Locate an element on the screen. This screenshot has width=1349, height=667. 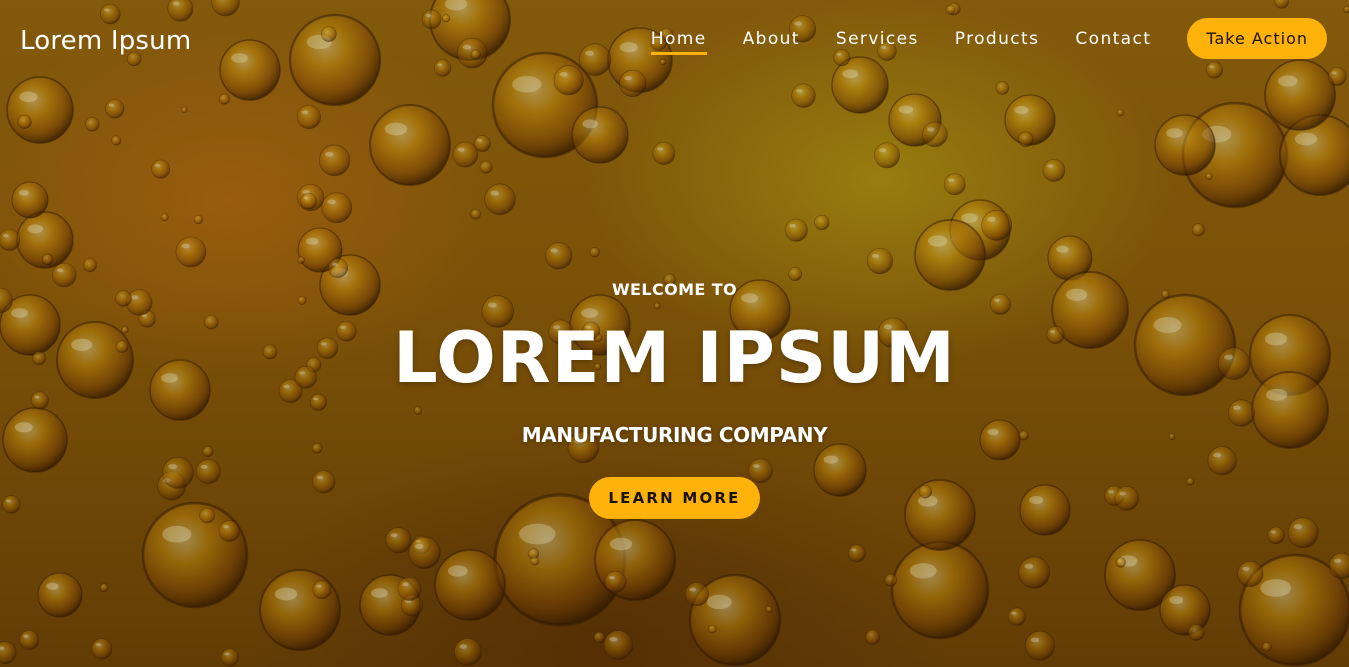
hero-subtitle: MANUFACTURING COMPANY is located at coordinates (674, 435).